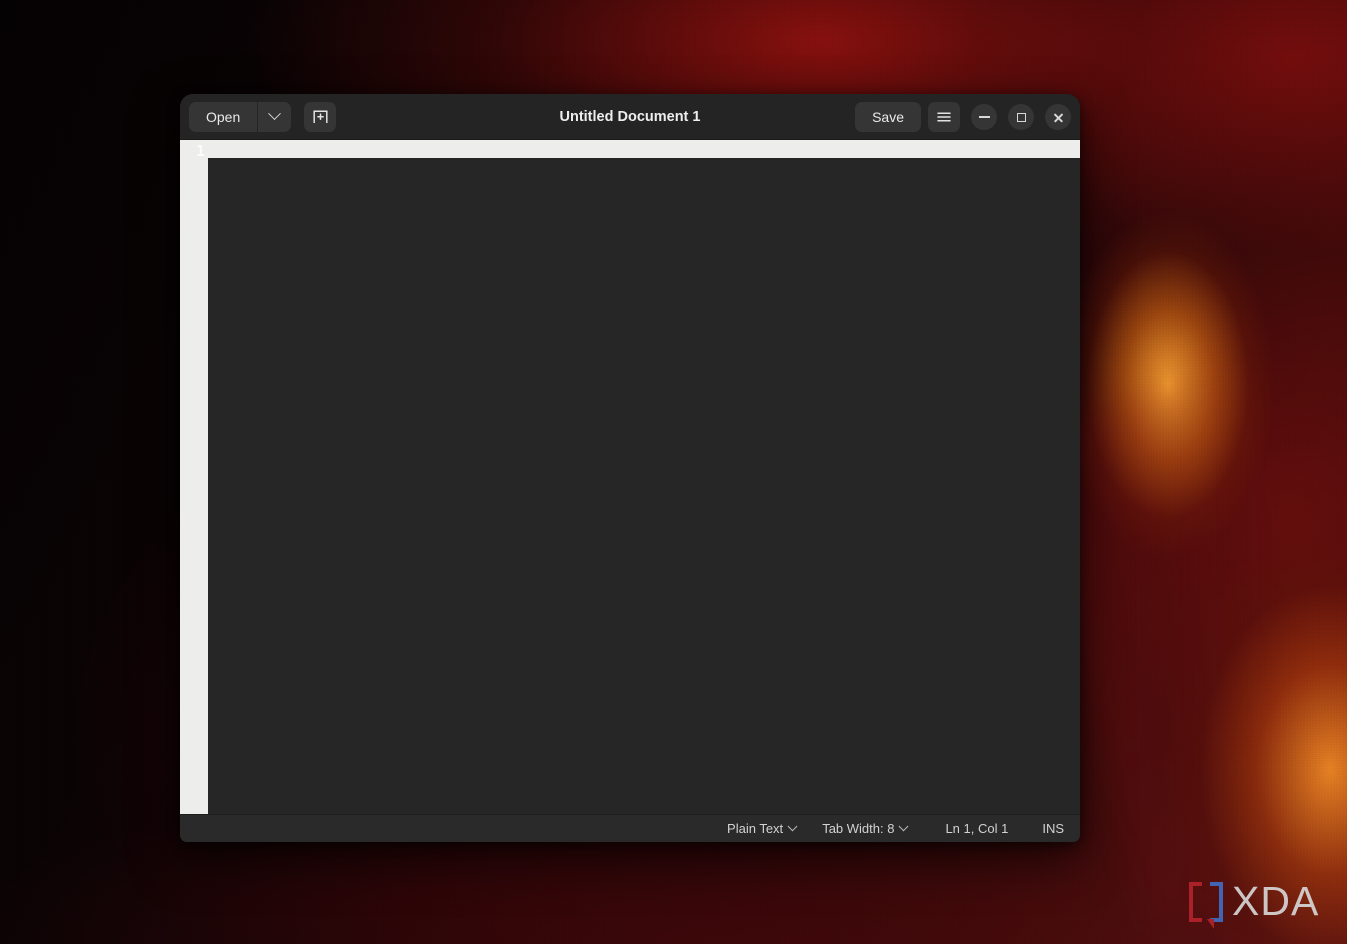 The image size is (1347, 944). I want to click on xda-bracket-icon, so click(1206, 905).